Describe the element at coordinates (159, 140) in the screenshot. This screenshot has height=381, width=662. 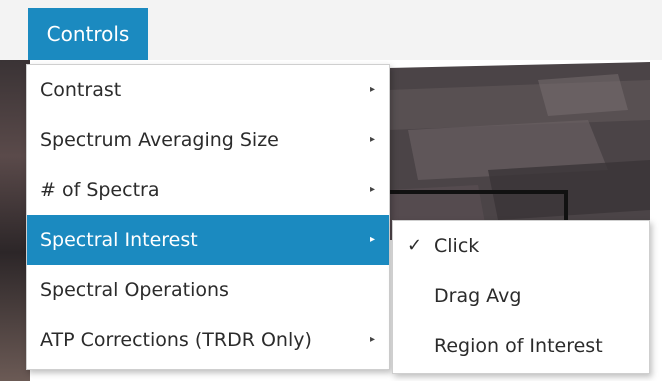
I see `menu-item-label: Spectrum Averaging Size` at that location.